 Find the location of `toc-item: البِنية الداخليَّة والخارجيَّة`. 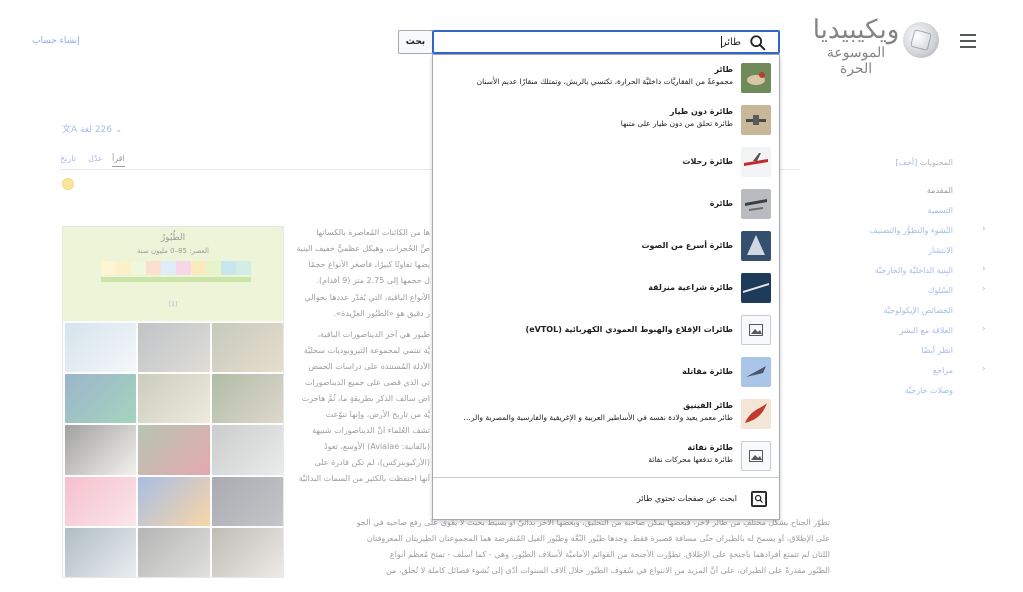

toc-item: البِنية الداخليَّة والخارجيَّة is located at coordinates (914, 270).